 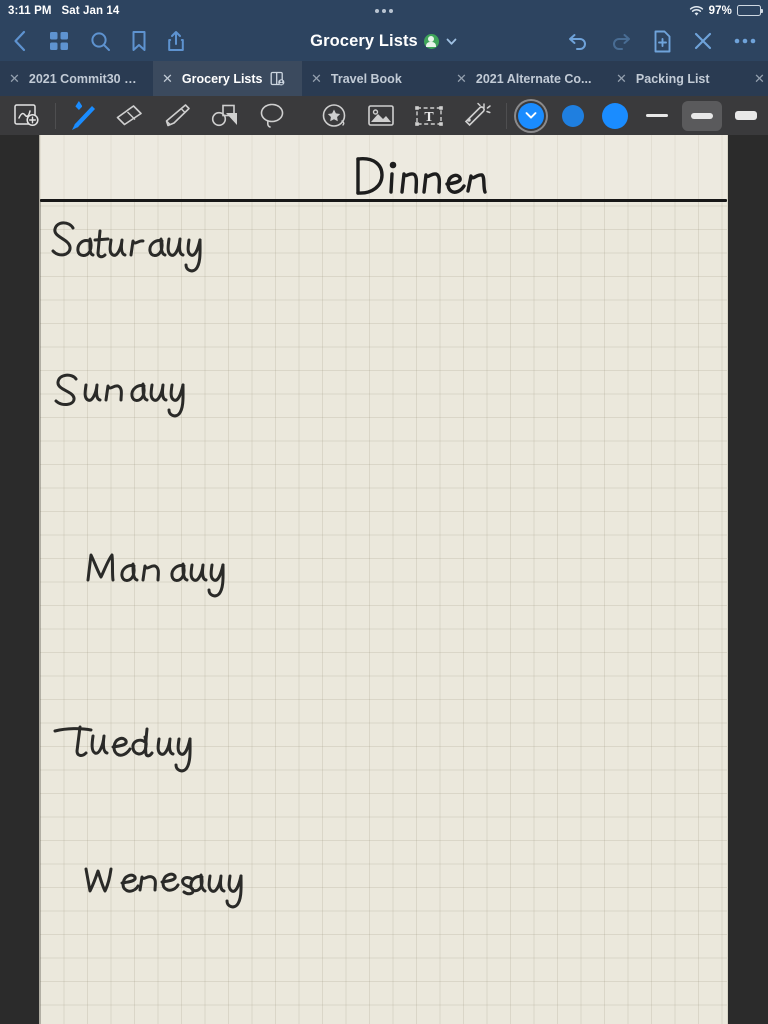 What do you see at coordinates (578, 41) in the screenshot?
I see `undo-icon` at bounding box center [578, 41].